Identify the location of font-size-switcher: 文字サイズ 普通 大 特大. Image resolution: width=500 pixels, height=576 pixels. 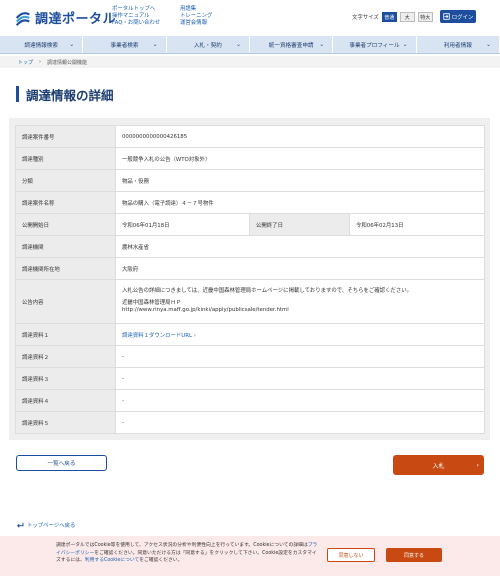
(392, 17).